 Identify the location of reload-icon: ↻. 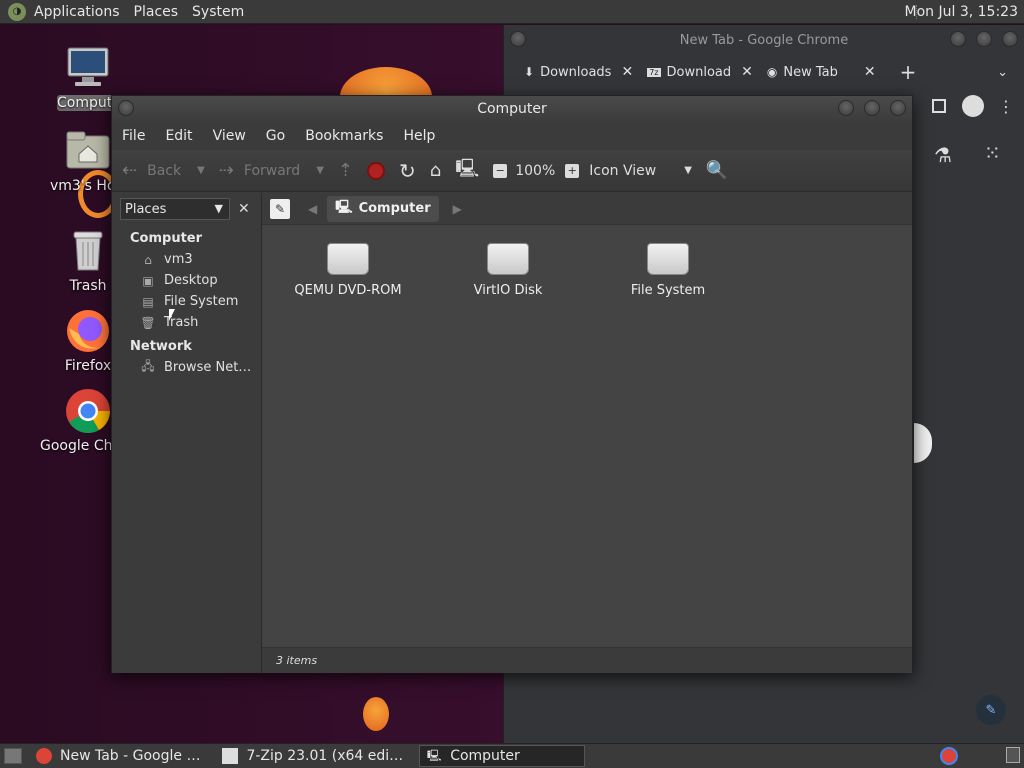
(407, 170).